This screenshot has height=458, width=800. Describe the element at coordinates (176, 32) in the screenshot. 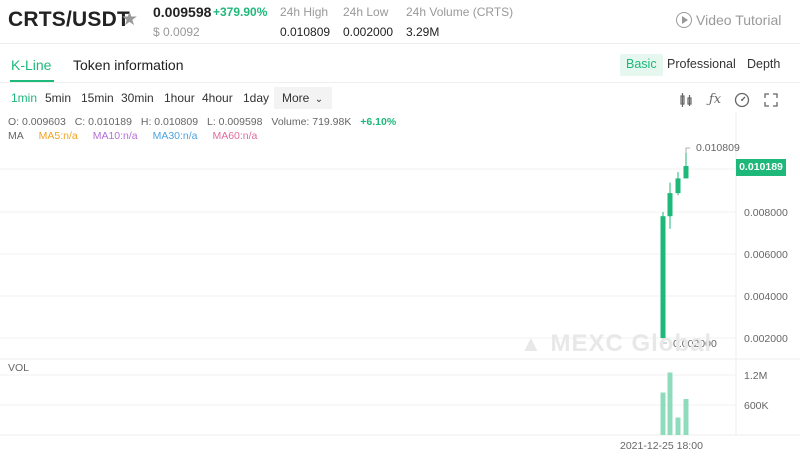

I see `usd-price: $ 0.0092` at that location.